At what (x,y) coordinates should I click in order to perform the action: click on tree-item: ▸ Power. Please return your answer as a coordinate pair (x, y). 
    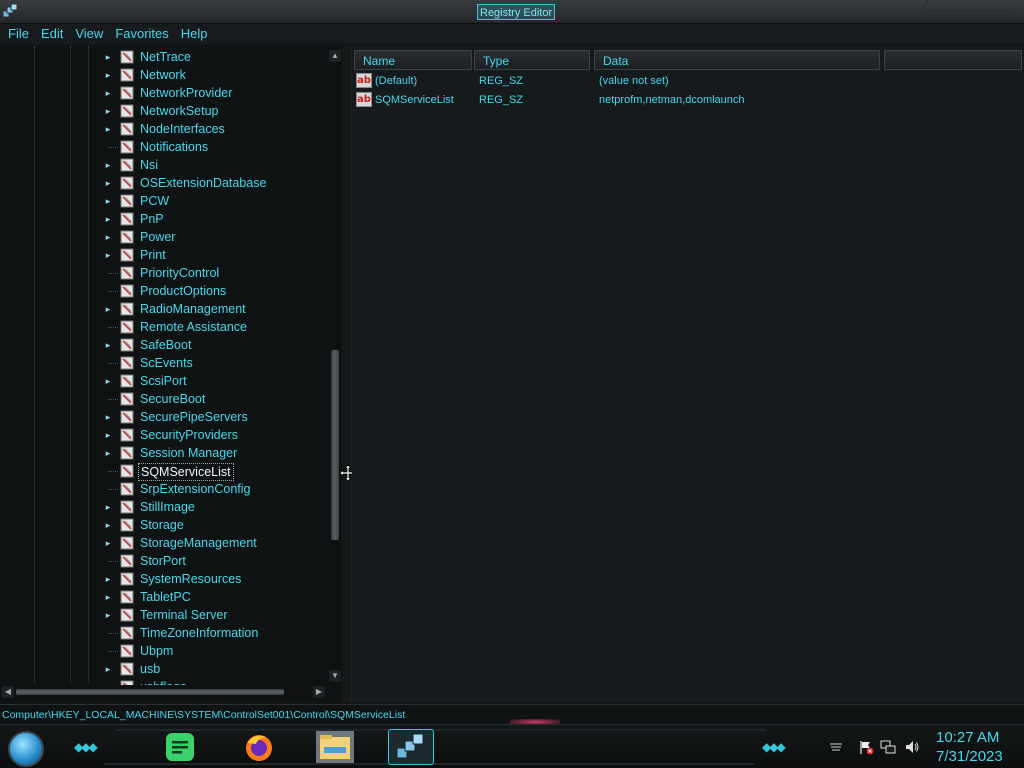
    Looking at the image, I should click on (215, 237).